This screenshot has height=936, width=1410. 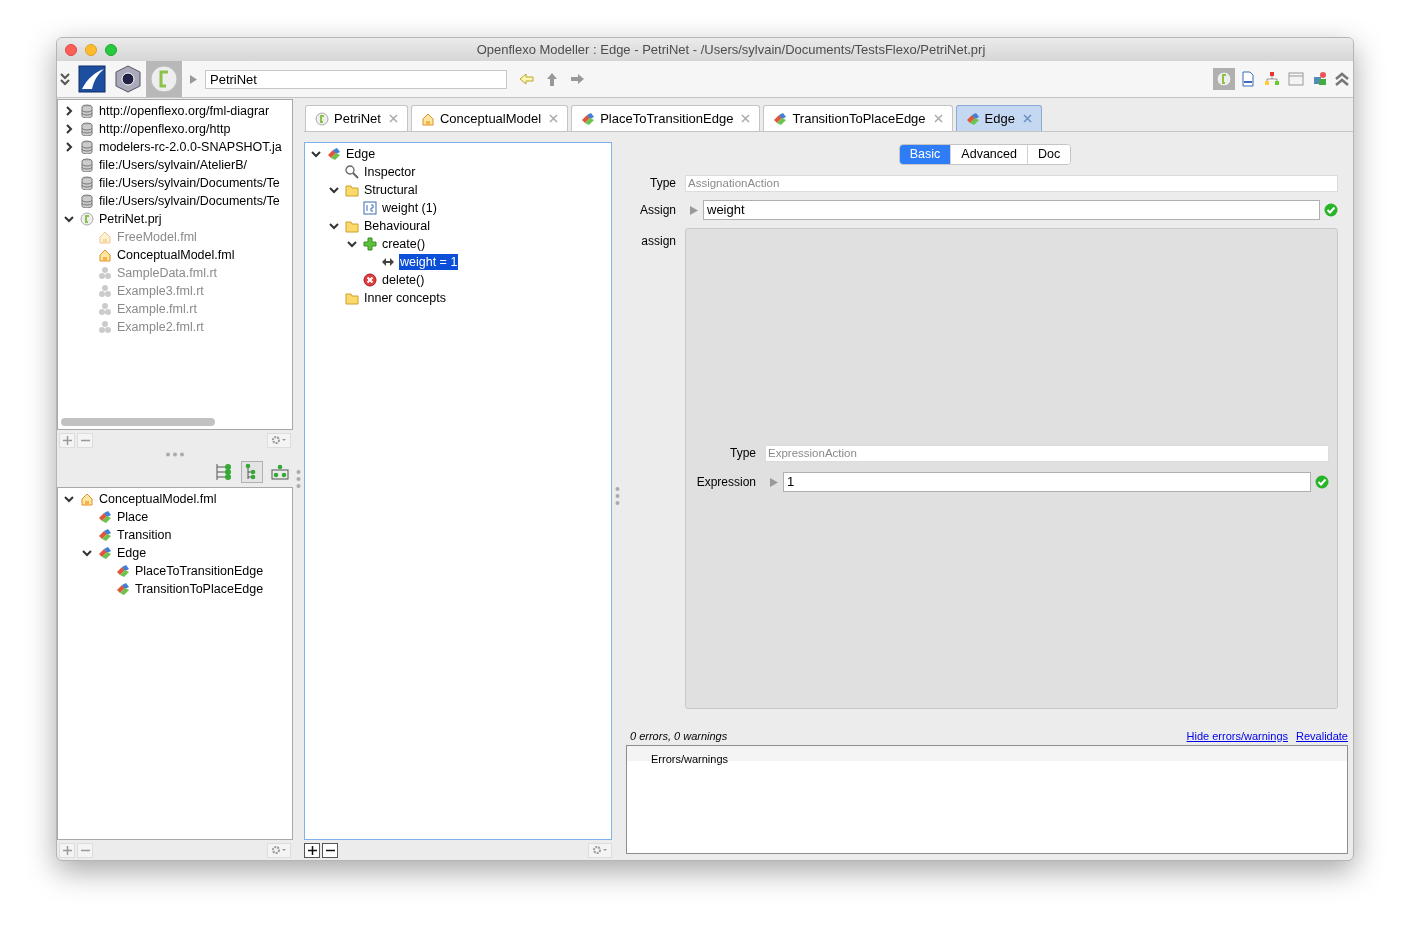 What do you see at coordinates (1048, 154) in the screenshot?
I see `view-tab: Doc` at bounding box center [1048, 154].